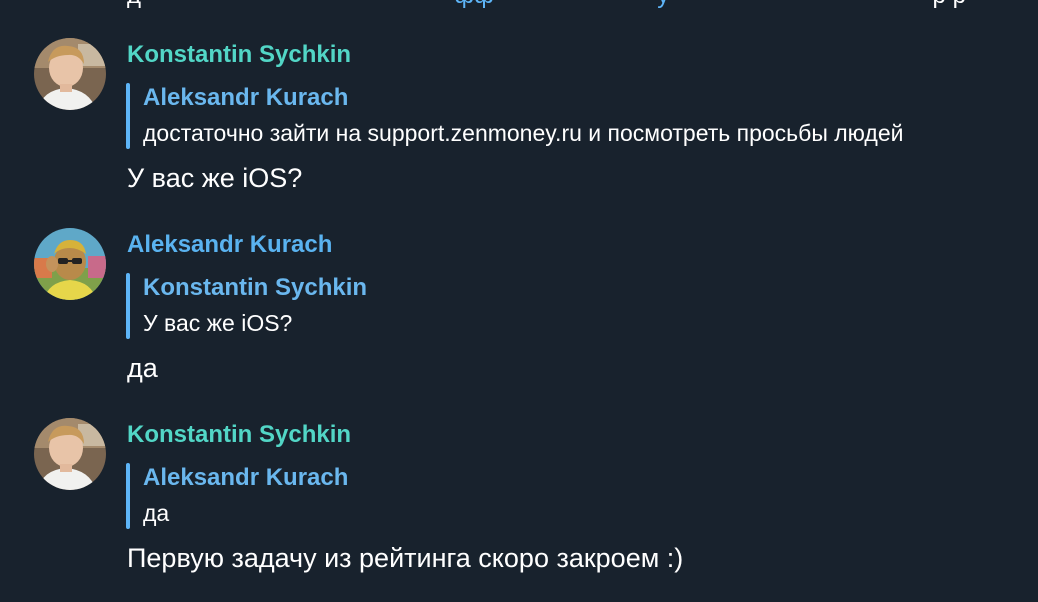  What do you see at coordinates (218, 323) in the screenshot?
I see `reply-text: У вас же iOS?` at bounding box center [218, 323].